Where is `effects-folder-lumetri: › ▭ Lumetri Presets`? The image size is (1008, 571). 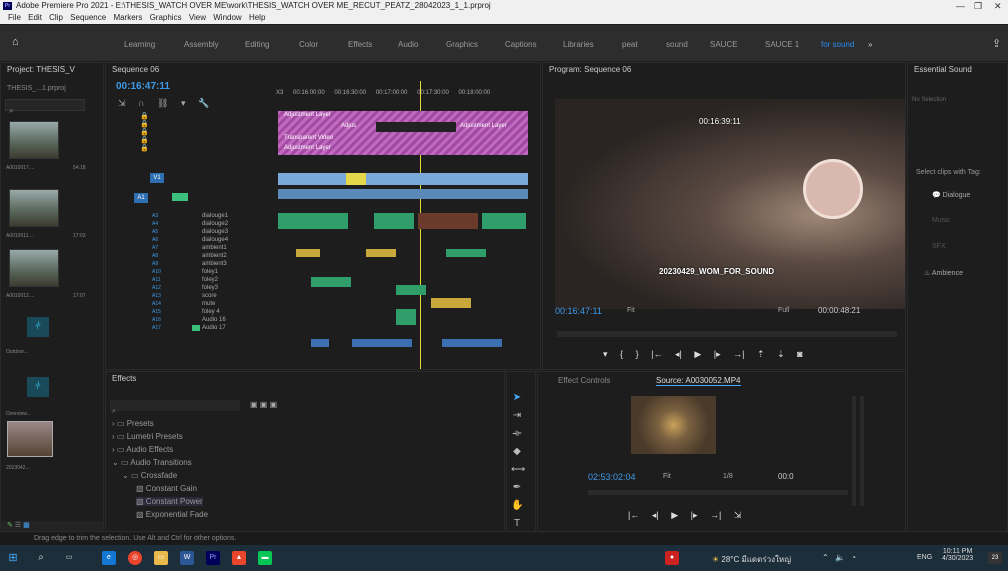 effects-folder-lumetri: › ▭ Lumetri Presets is located at coordinates (147, 436).